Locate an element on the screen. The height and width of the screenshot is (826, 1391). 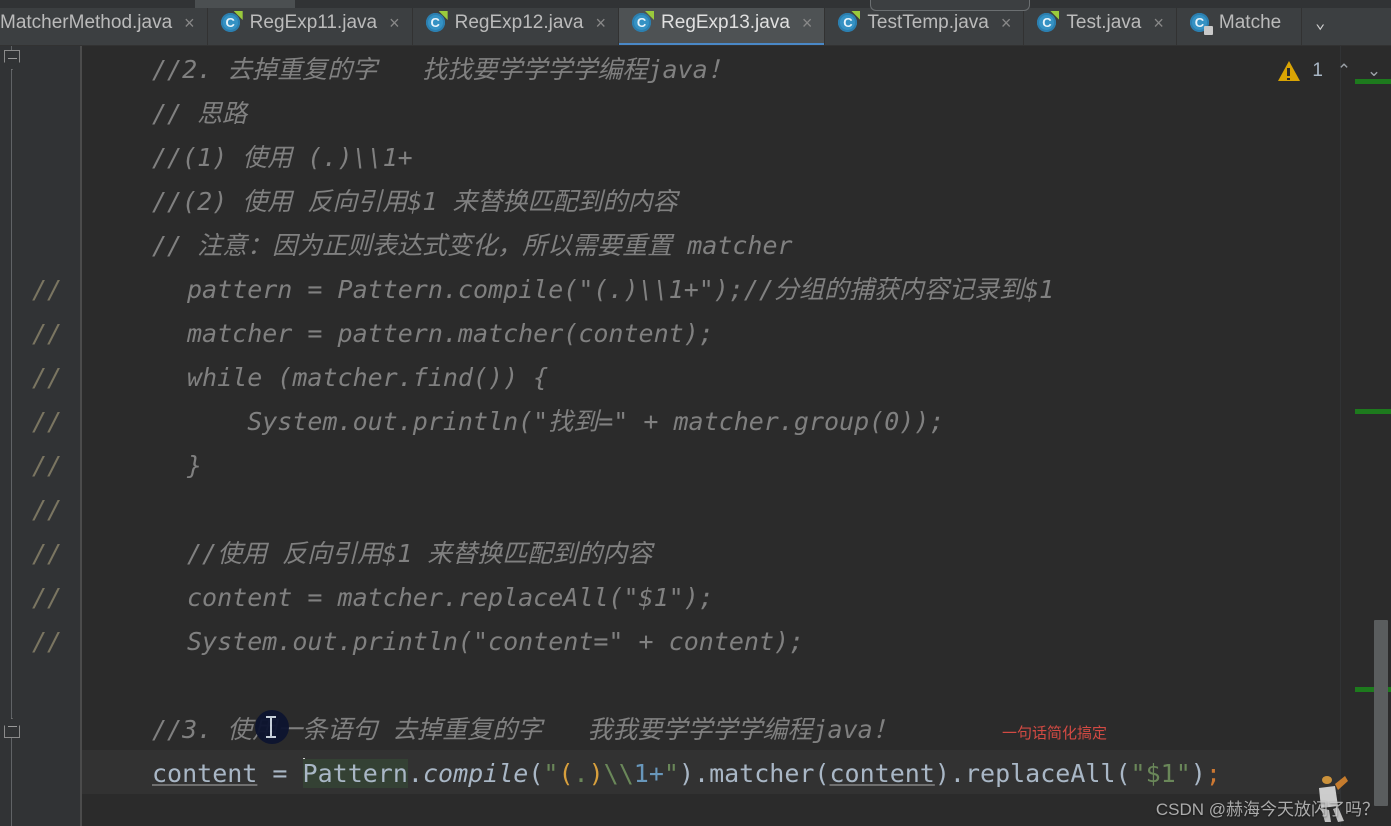
mouse-text-cursor is located at coordinates (272, 727).